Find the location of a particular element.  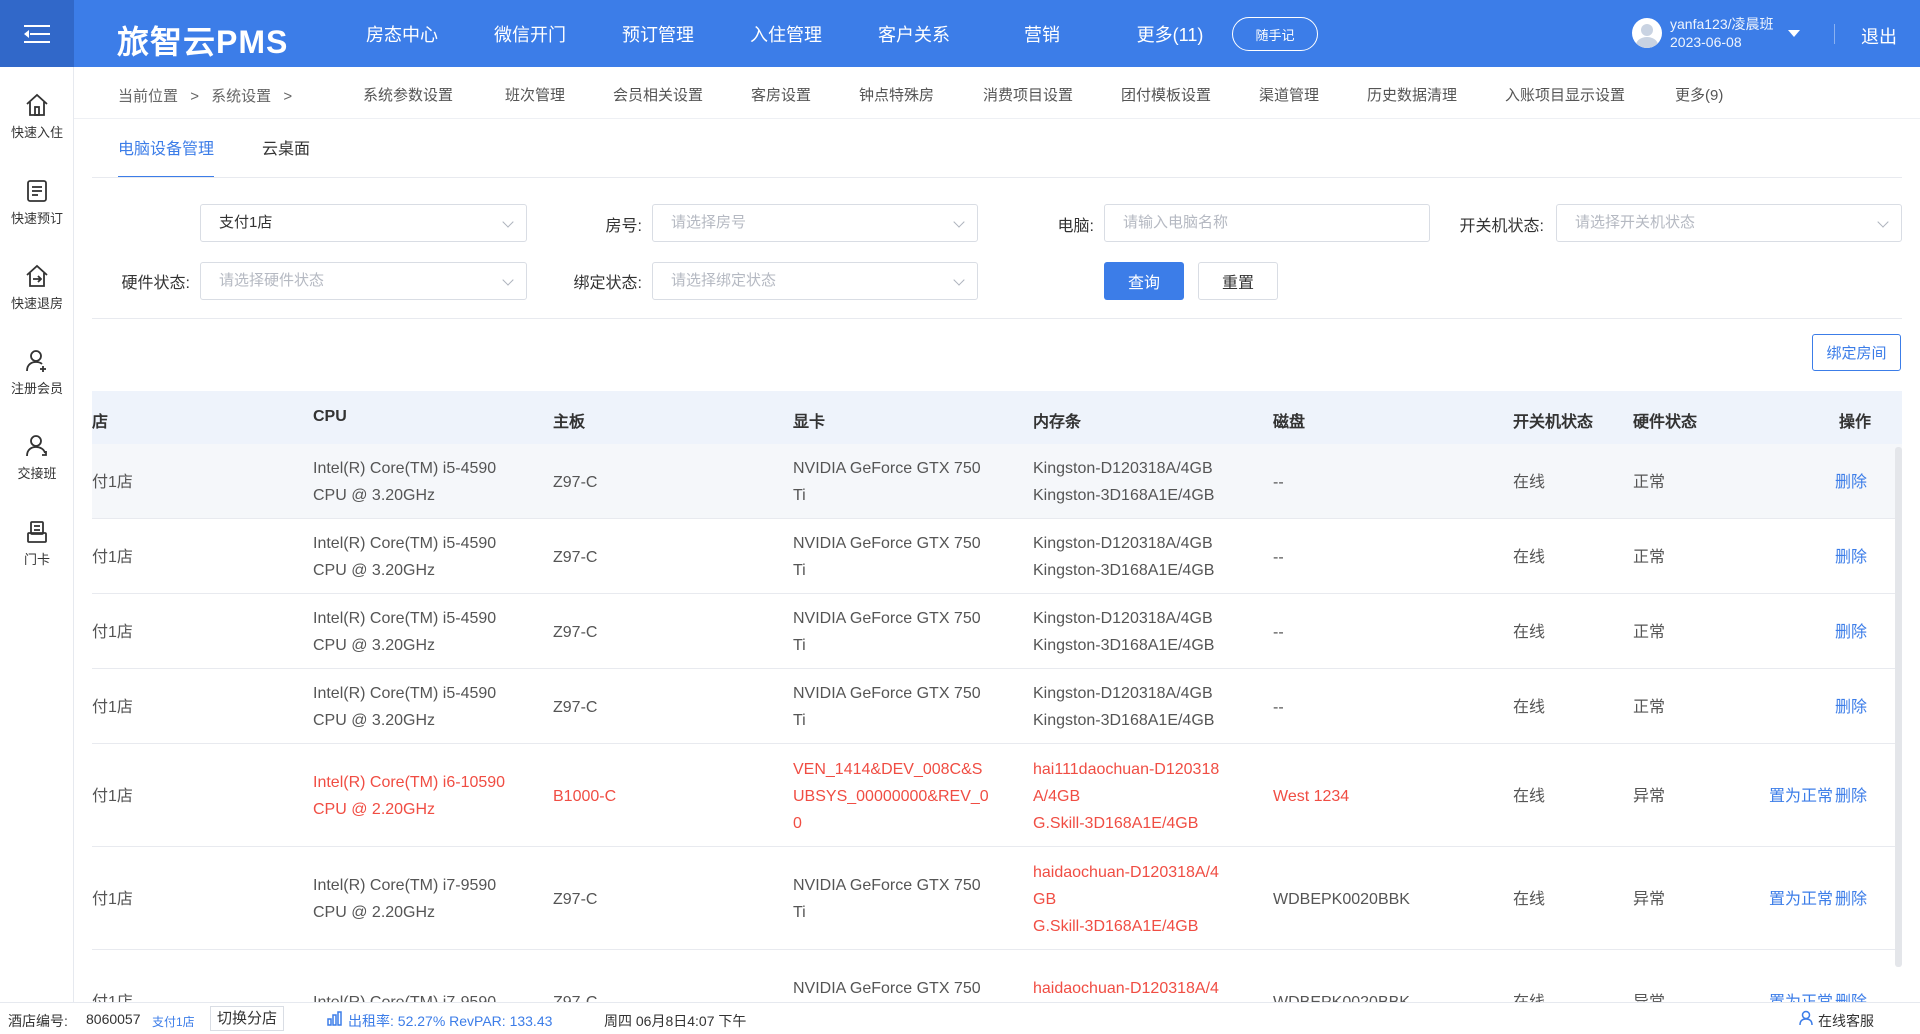

breadcrumb-section: 系统设置 is located at coordinates (241, 96).